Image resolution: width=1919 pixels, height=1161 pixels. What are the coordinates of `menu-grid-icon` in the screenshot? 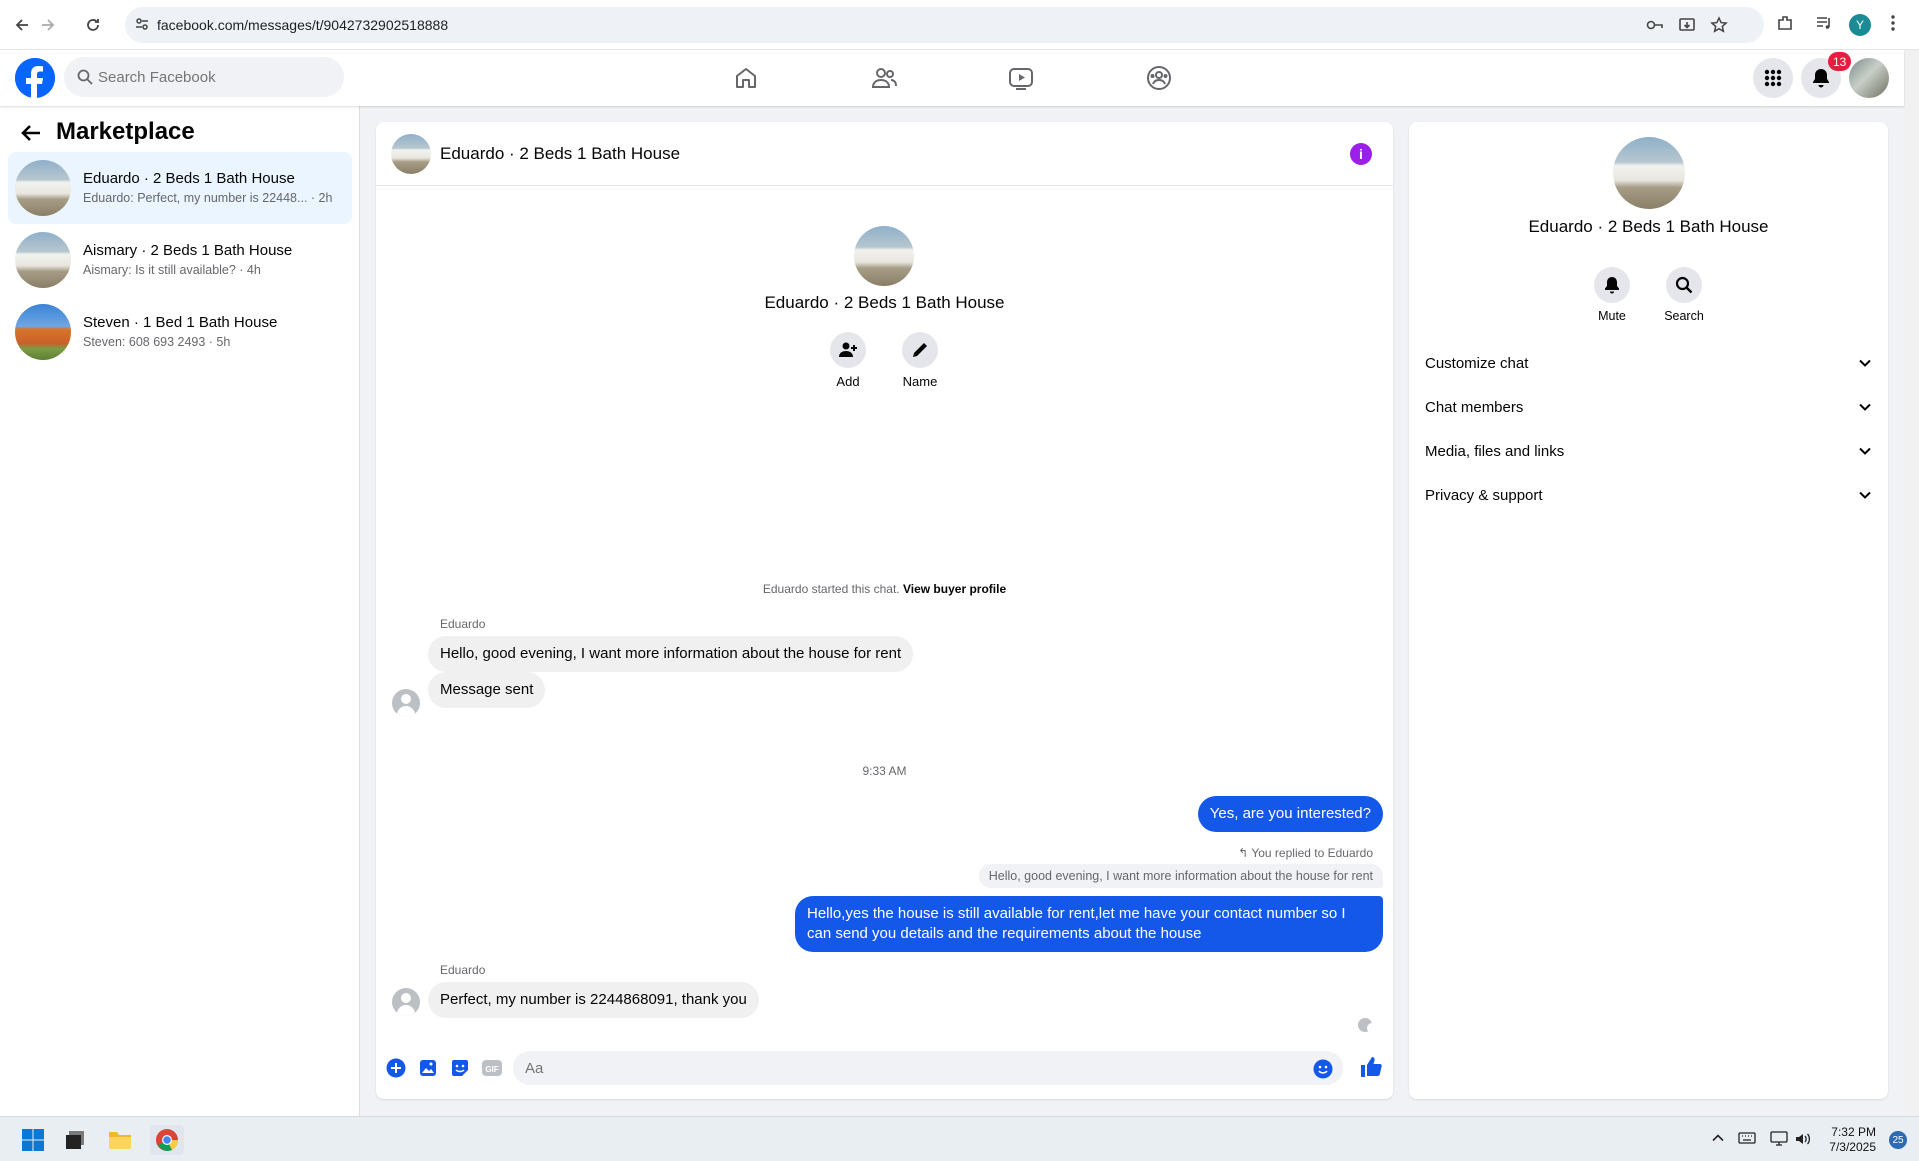 It's located at (1773, 78).